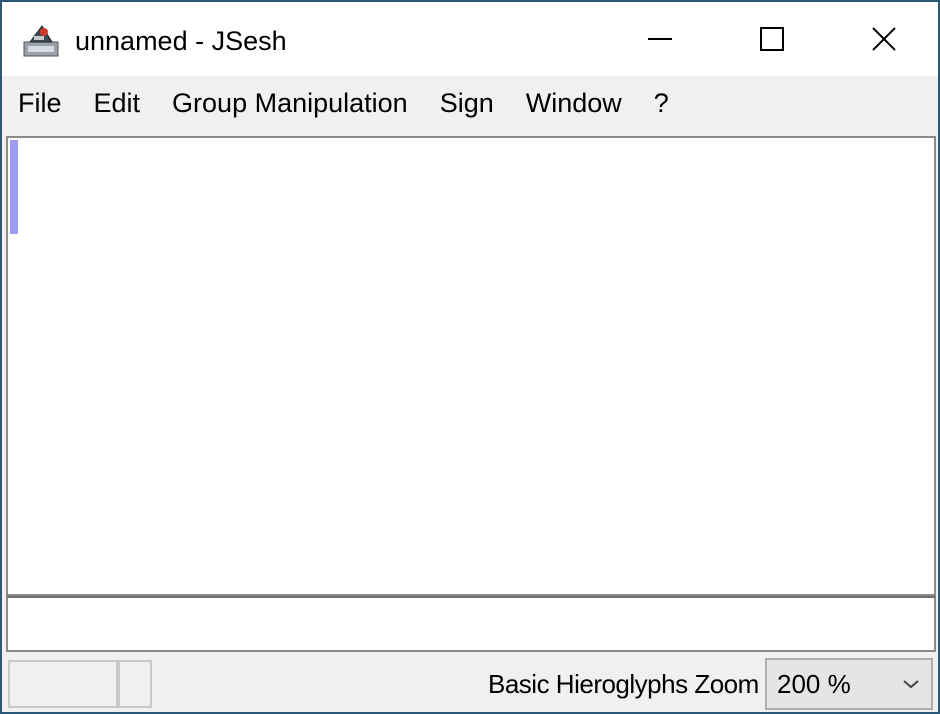  Describe the element at coordinates (623, 684) in the screenshot. I see `status-font-zoom-label: Basic Hieroglyphs Zoom` at that location.